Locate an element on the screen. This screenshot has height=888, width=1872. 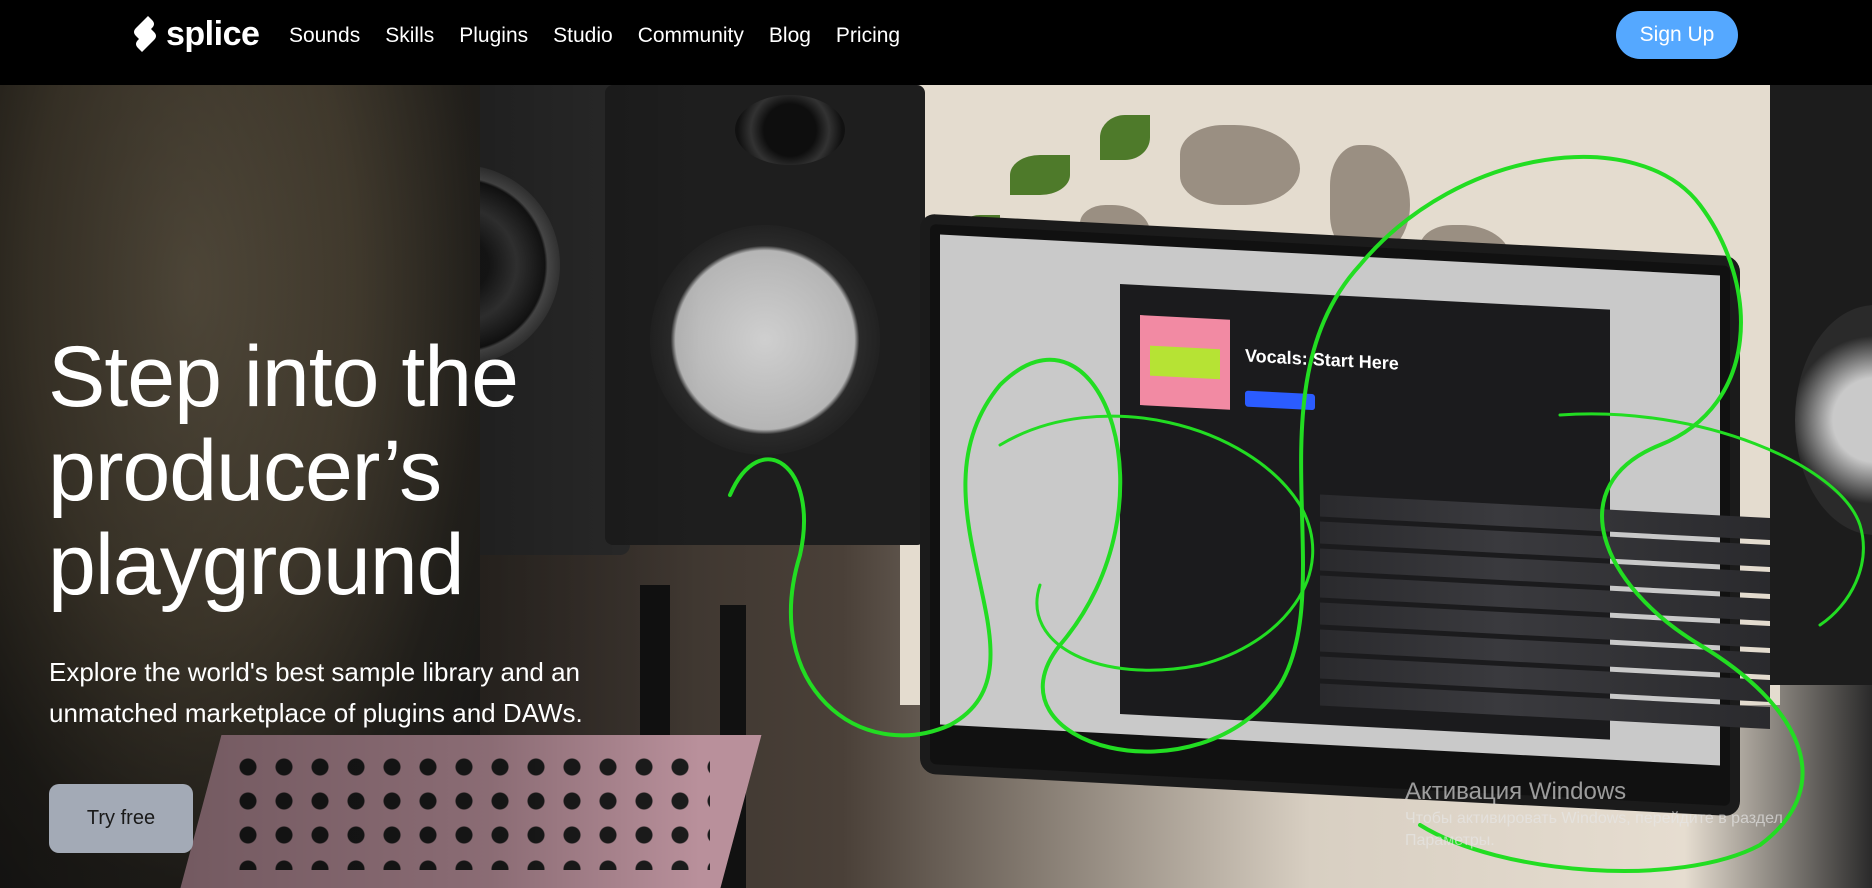
splice-logo: splice is located at coordinates (195, 34).